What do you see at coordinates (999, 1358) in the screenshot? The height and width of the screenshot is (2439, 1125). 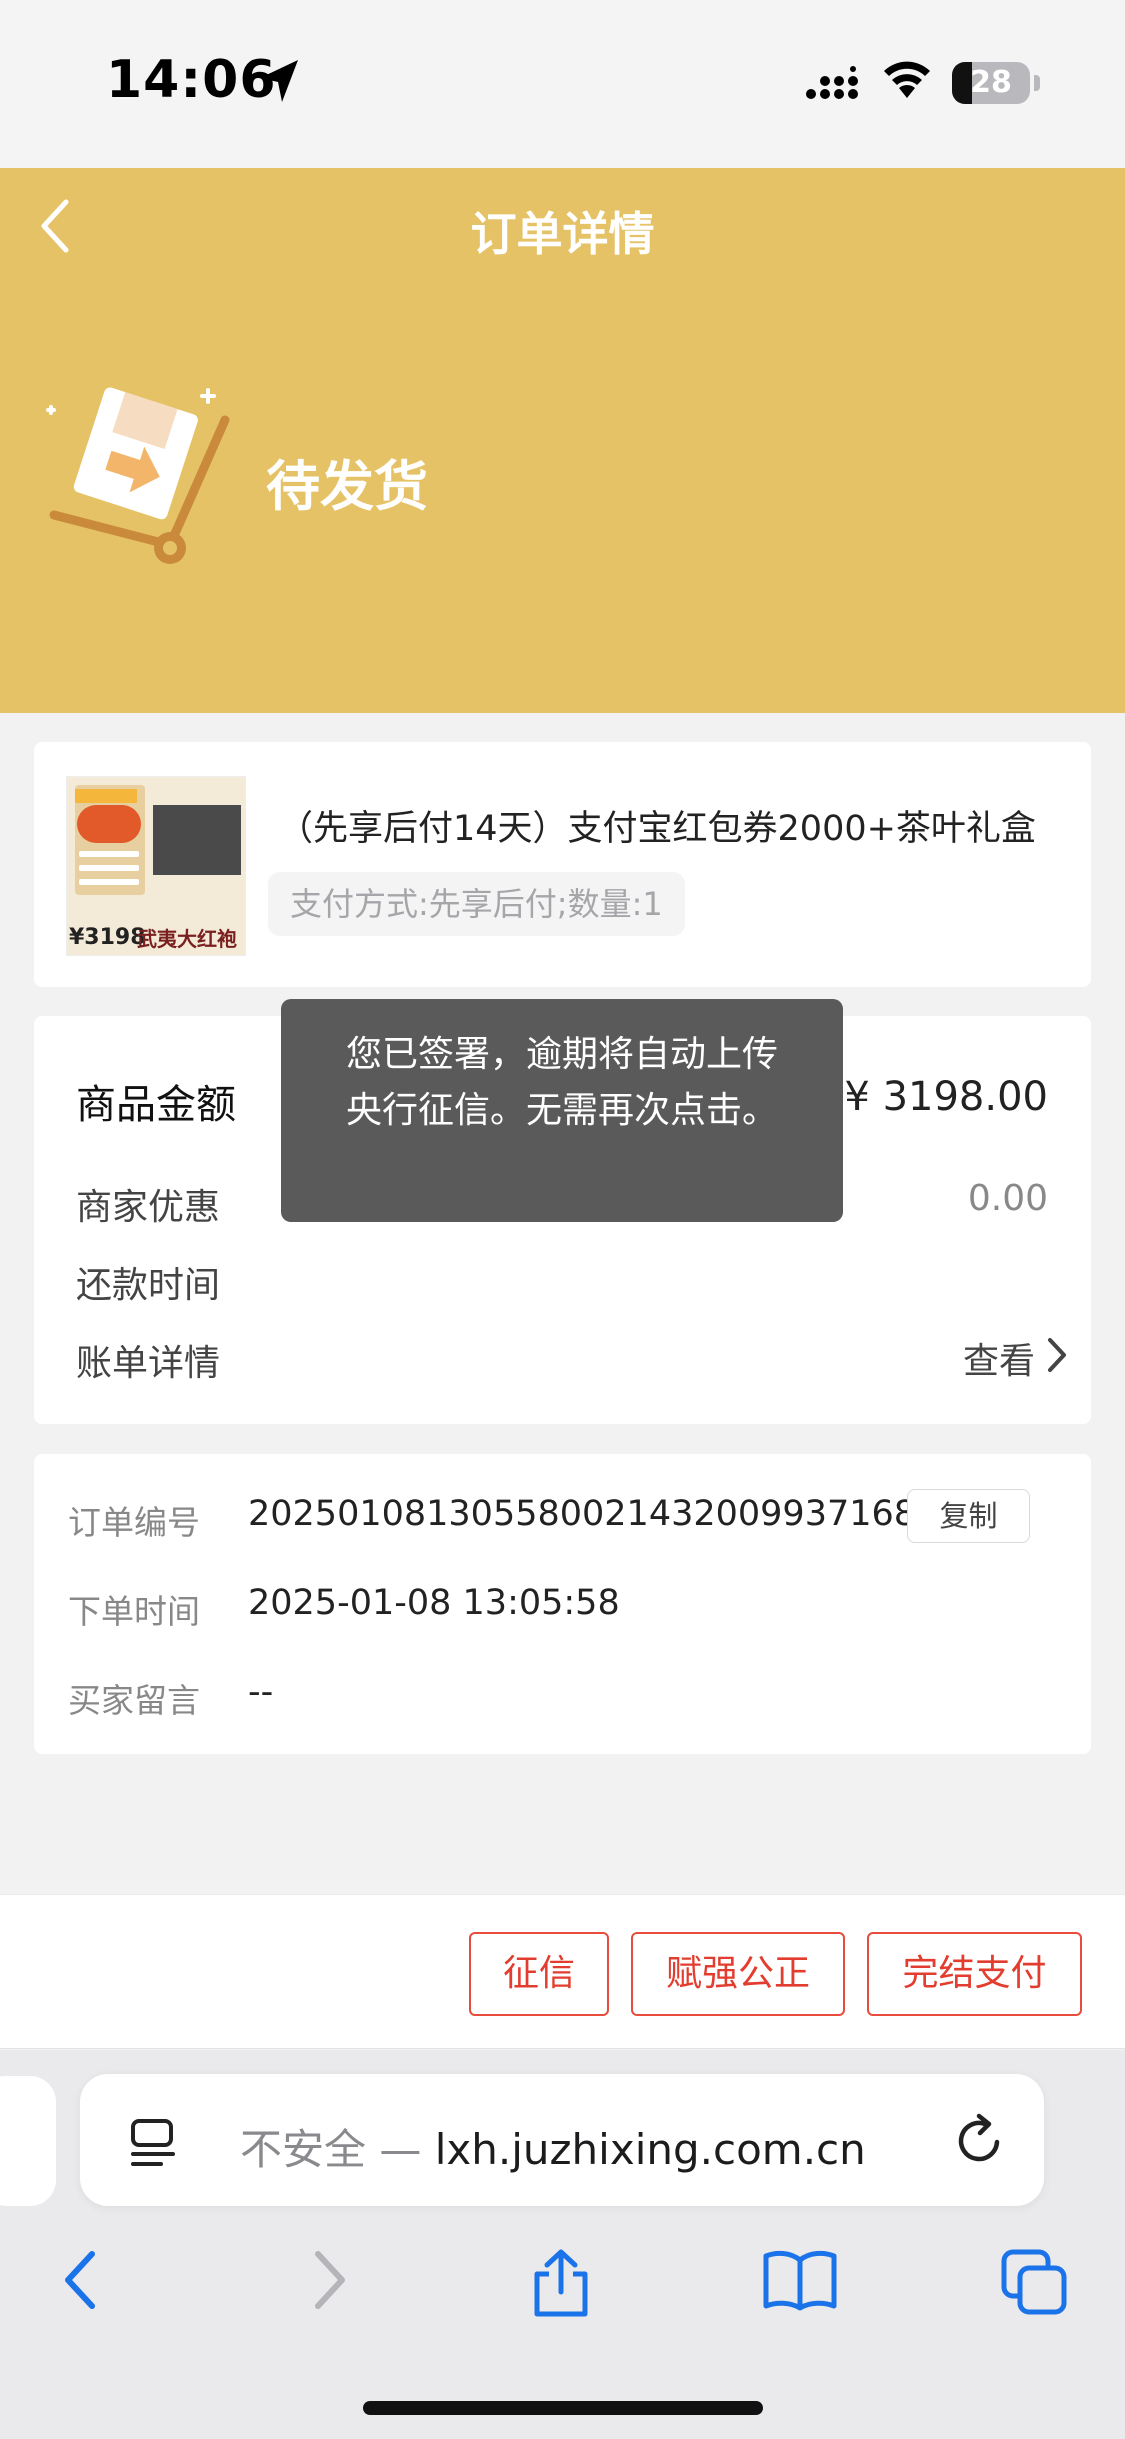 I see `view-bill-link: 查看` at bounding box center [999, 1358].